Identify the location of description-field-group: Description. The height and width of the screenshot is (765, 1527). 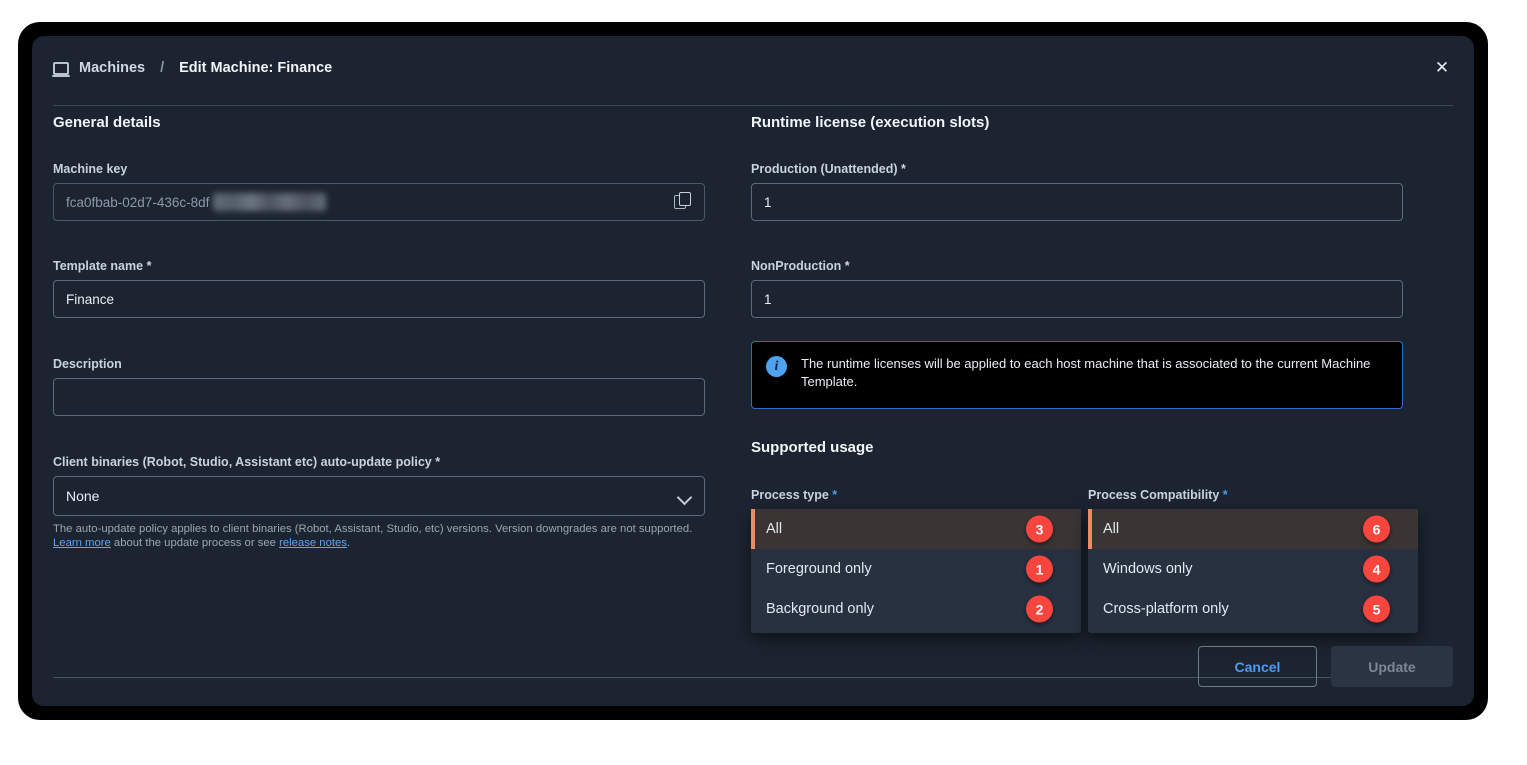
(379, 386).